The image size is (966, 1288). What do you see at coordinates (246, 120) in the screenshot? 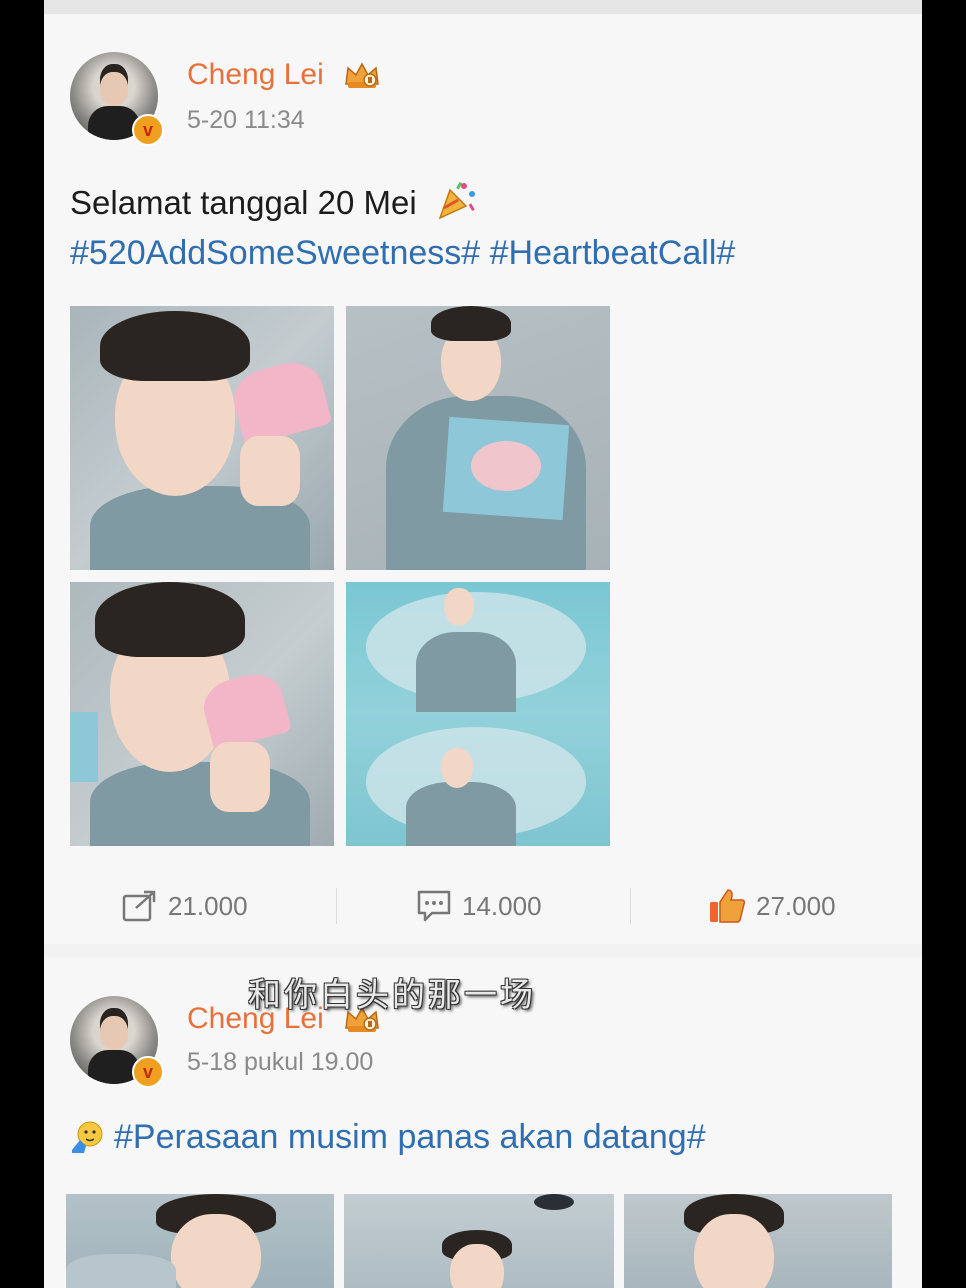
I see `timestamp: 5-20 11:34` at bounding box center [246, 120].